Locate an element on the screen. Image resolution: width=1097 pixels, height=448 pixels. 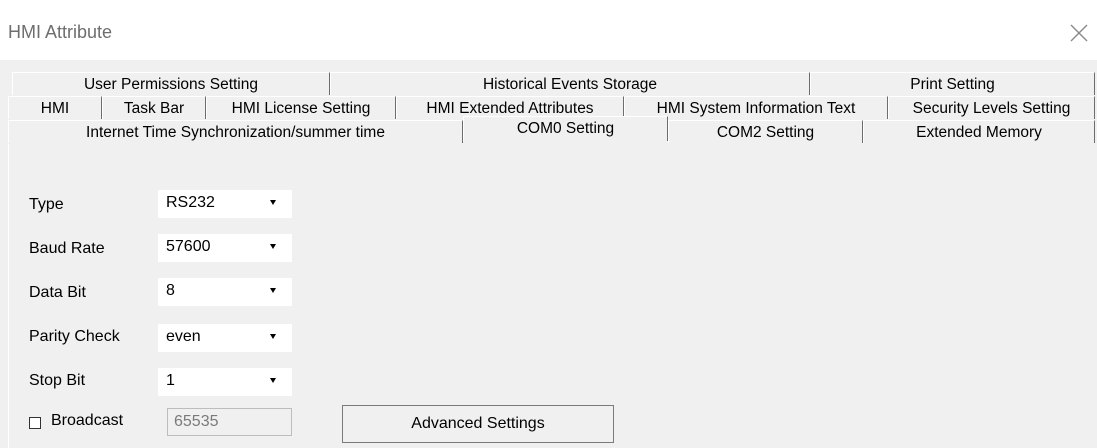
tab-task-bar: Task Bar is located at coordinates (154, 107).